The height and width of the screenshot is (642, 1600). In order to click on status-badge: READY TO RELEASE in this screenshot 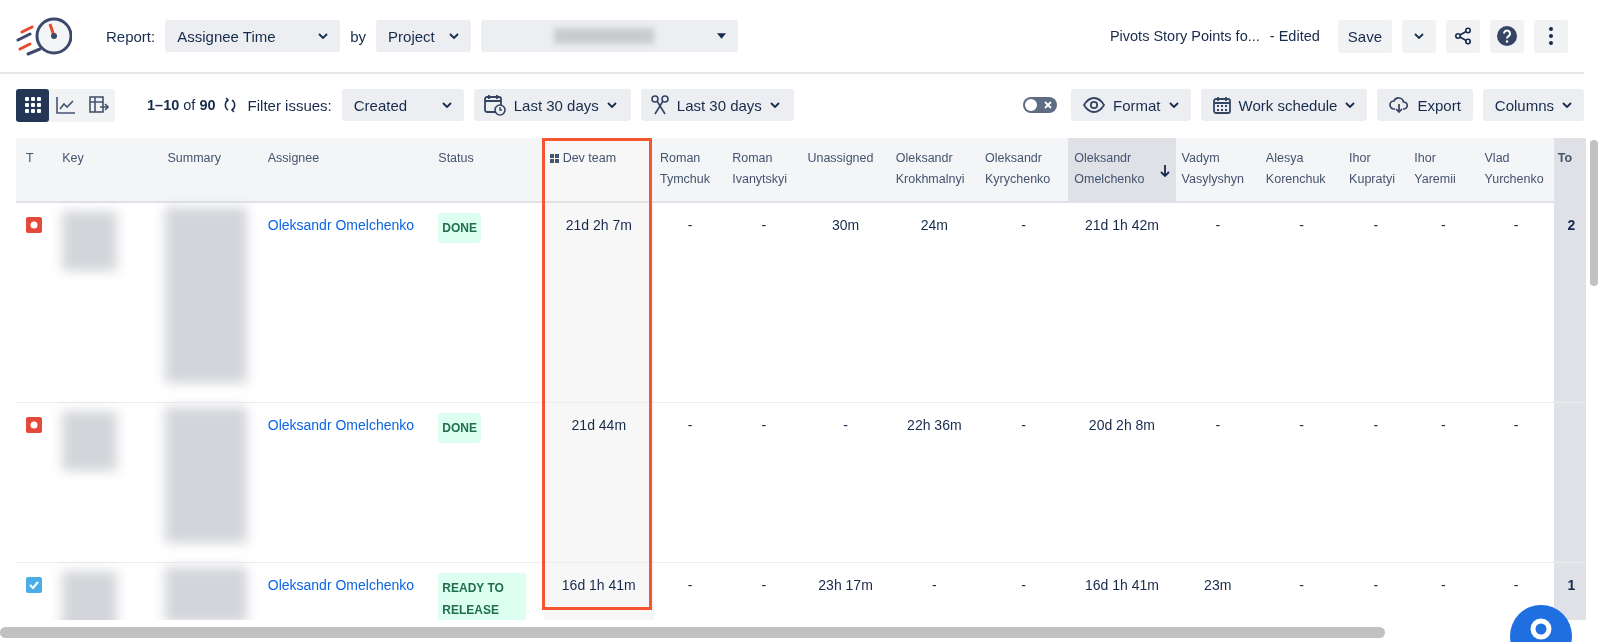, I will do `click(482, 596)`.